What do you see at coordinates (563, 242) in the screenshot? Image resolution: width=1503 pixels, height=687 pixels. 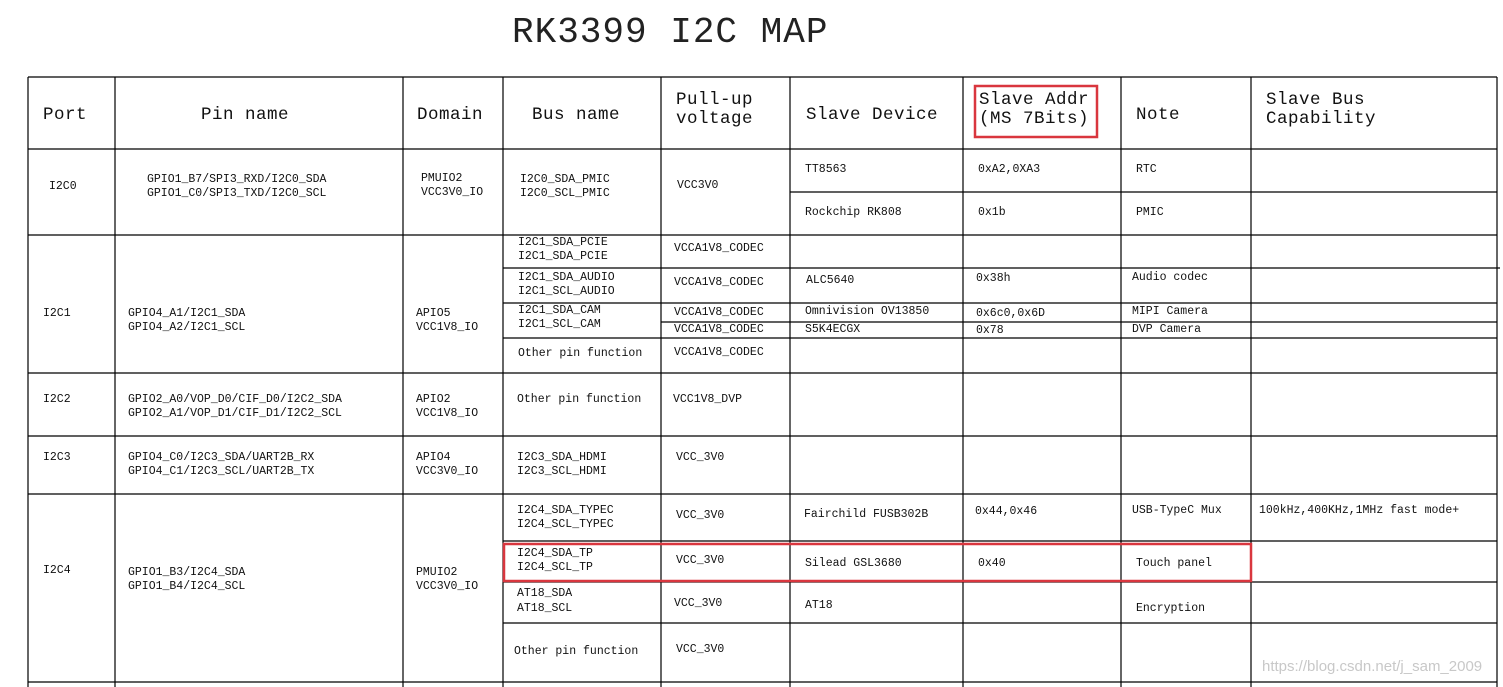 I see `bus-name-line1: I2C1_SDA_PCIE` at bounding box center [563, 242].